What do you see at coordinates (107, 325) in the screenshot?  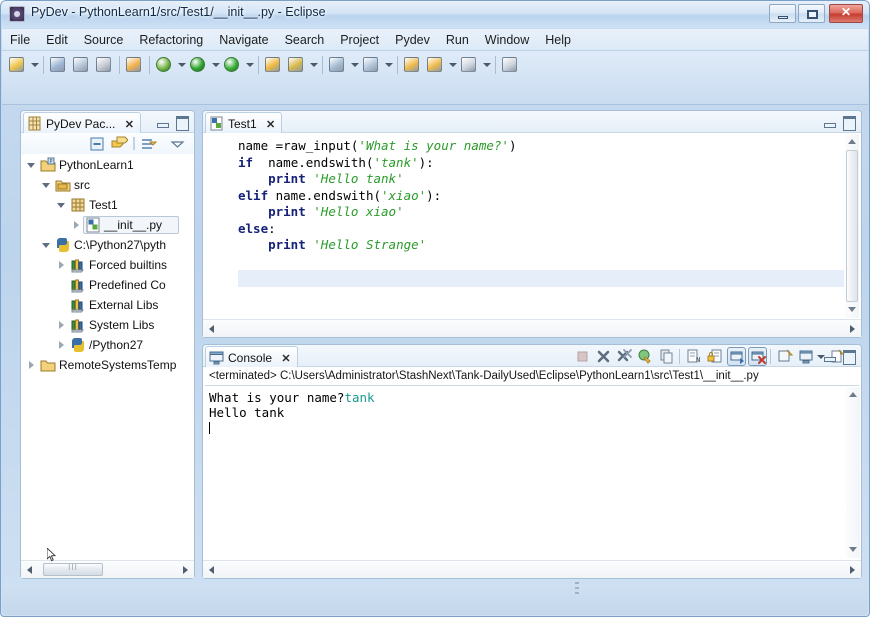 I see `tree-item-system-libs: System Libs` at bounding box center [107, 325].